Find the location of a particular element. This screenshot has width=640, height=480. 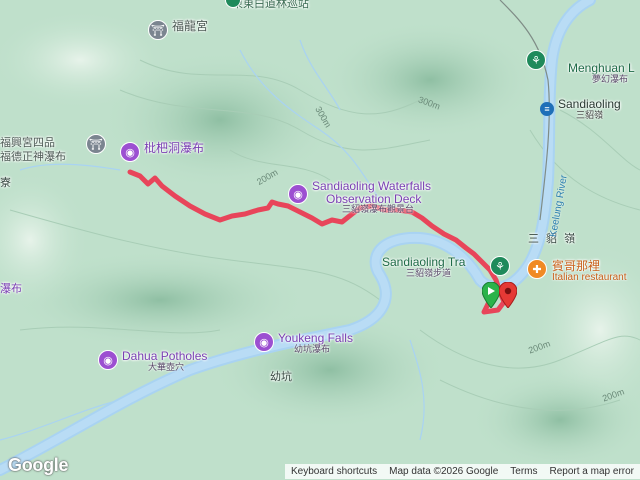

map-data-credit: Map data ©2026 Google is located at coordinates (444, 471).